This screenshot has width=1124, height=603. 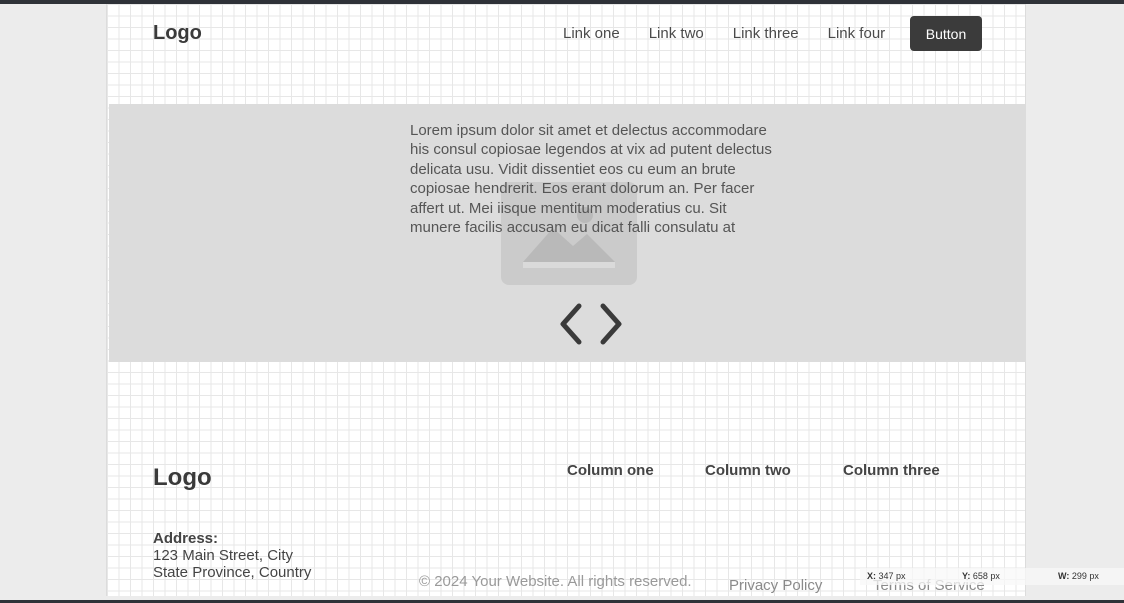 I want to click on slider-controls, so click(x=591, y=324).